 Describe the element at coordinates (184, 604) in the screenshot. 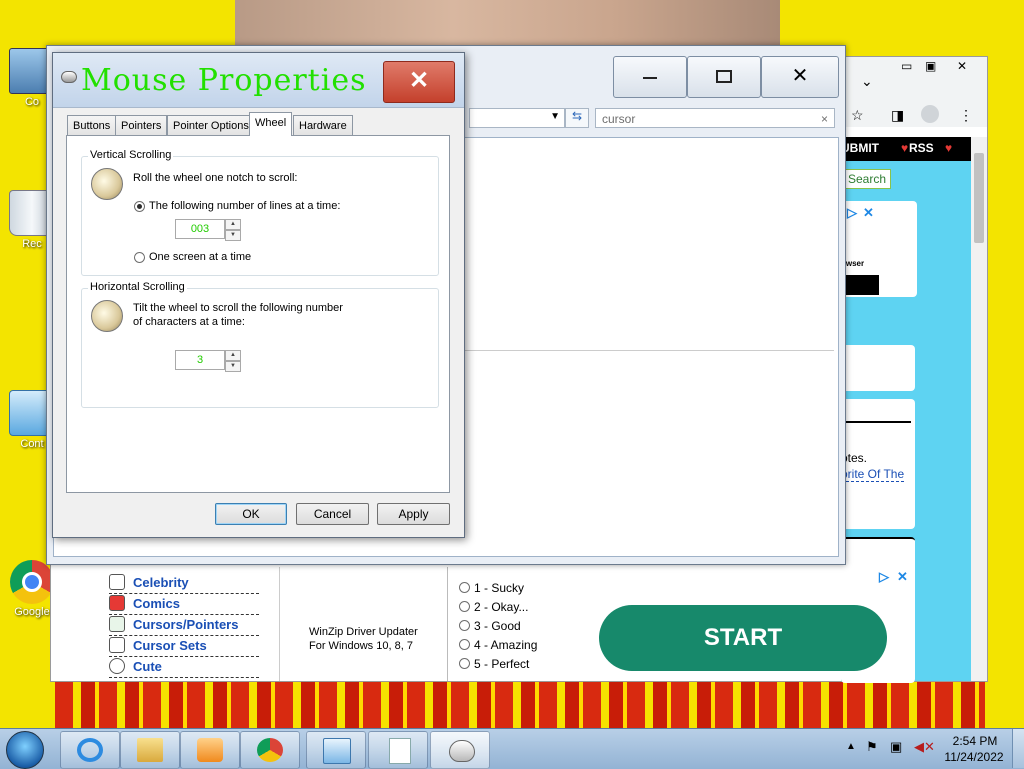

I see `sidebar-item-comics: Comics` at that location.